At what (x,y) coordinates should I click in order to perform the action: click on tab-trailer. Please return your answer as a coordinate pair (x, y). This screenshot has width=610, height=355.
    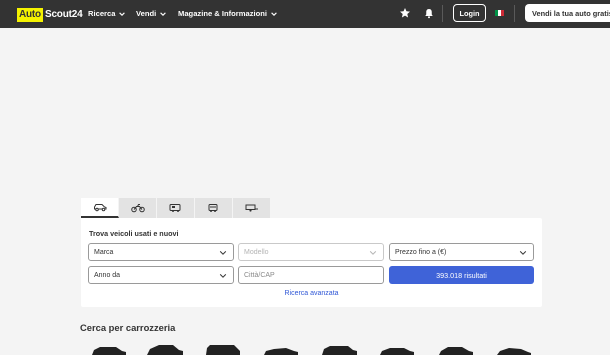
    Looking at the image, I should click on (252, 208).